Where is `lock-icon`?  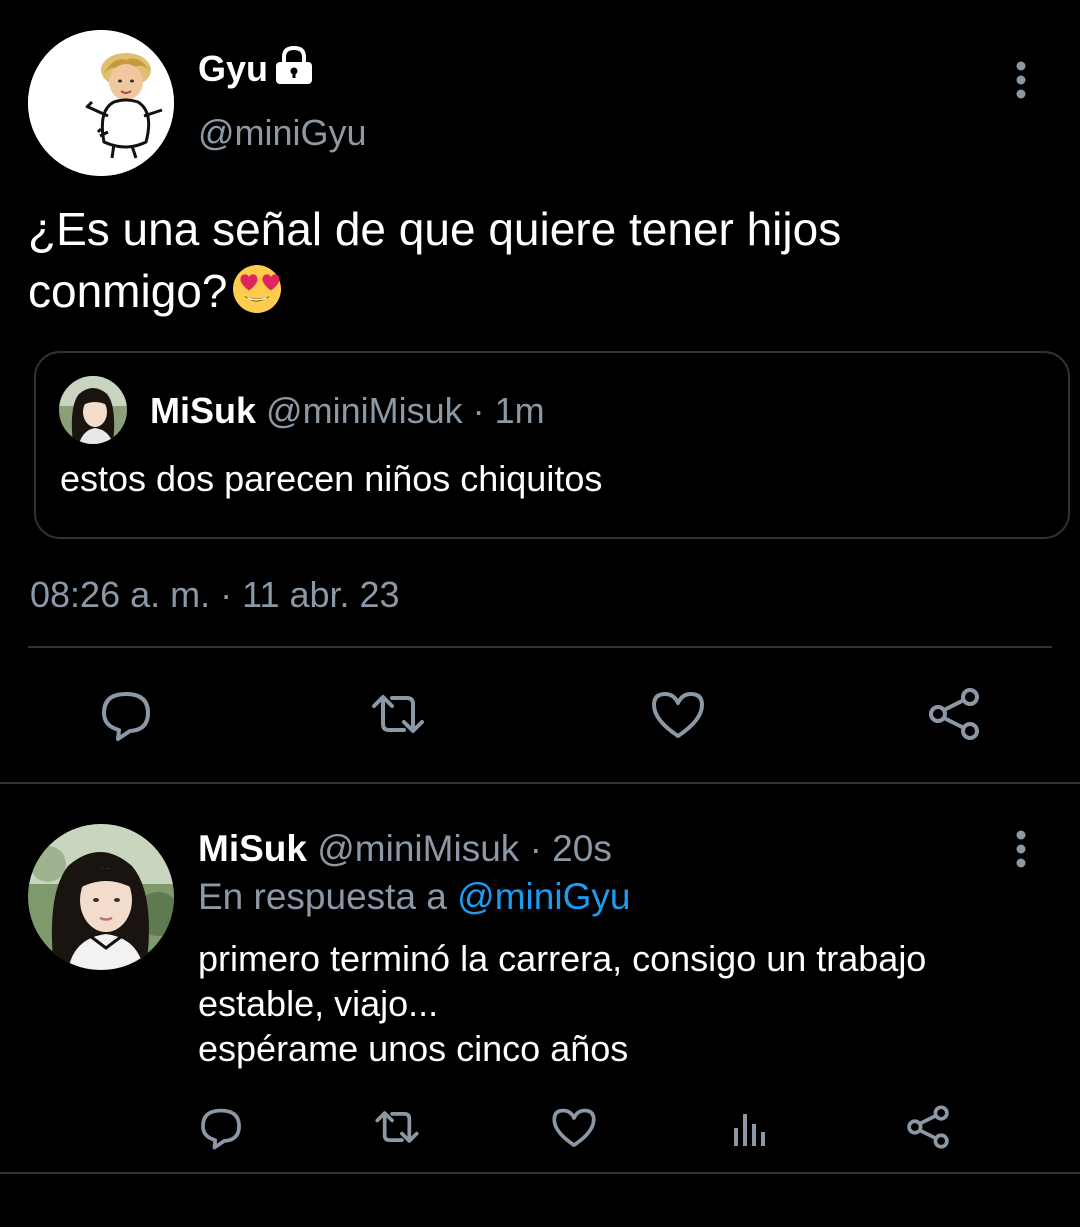 lock-icon is located at coordinates (294, 65).